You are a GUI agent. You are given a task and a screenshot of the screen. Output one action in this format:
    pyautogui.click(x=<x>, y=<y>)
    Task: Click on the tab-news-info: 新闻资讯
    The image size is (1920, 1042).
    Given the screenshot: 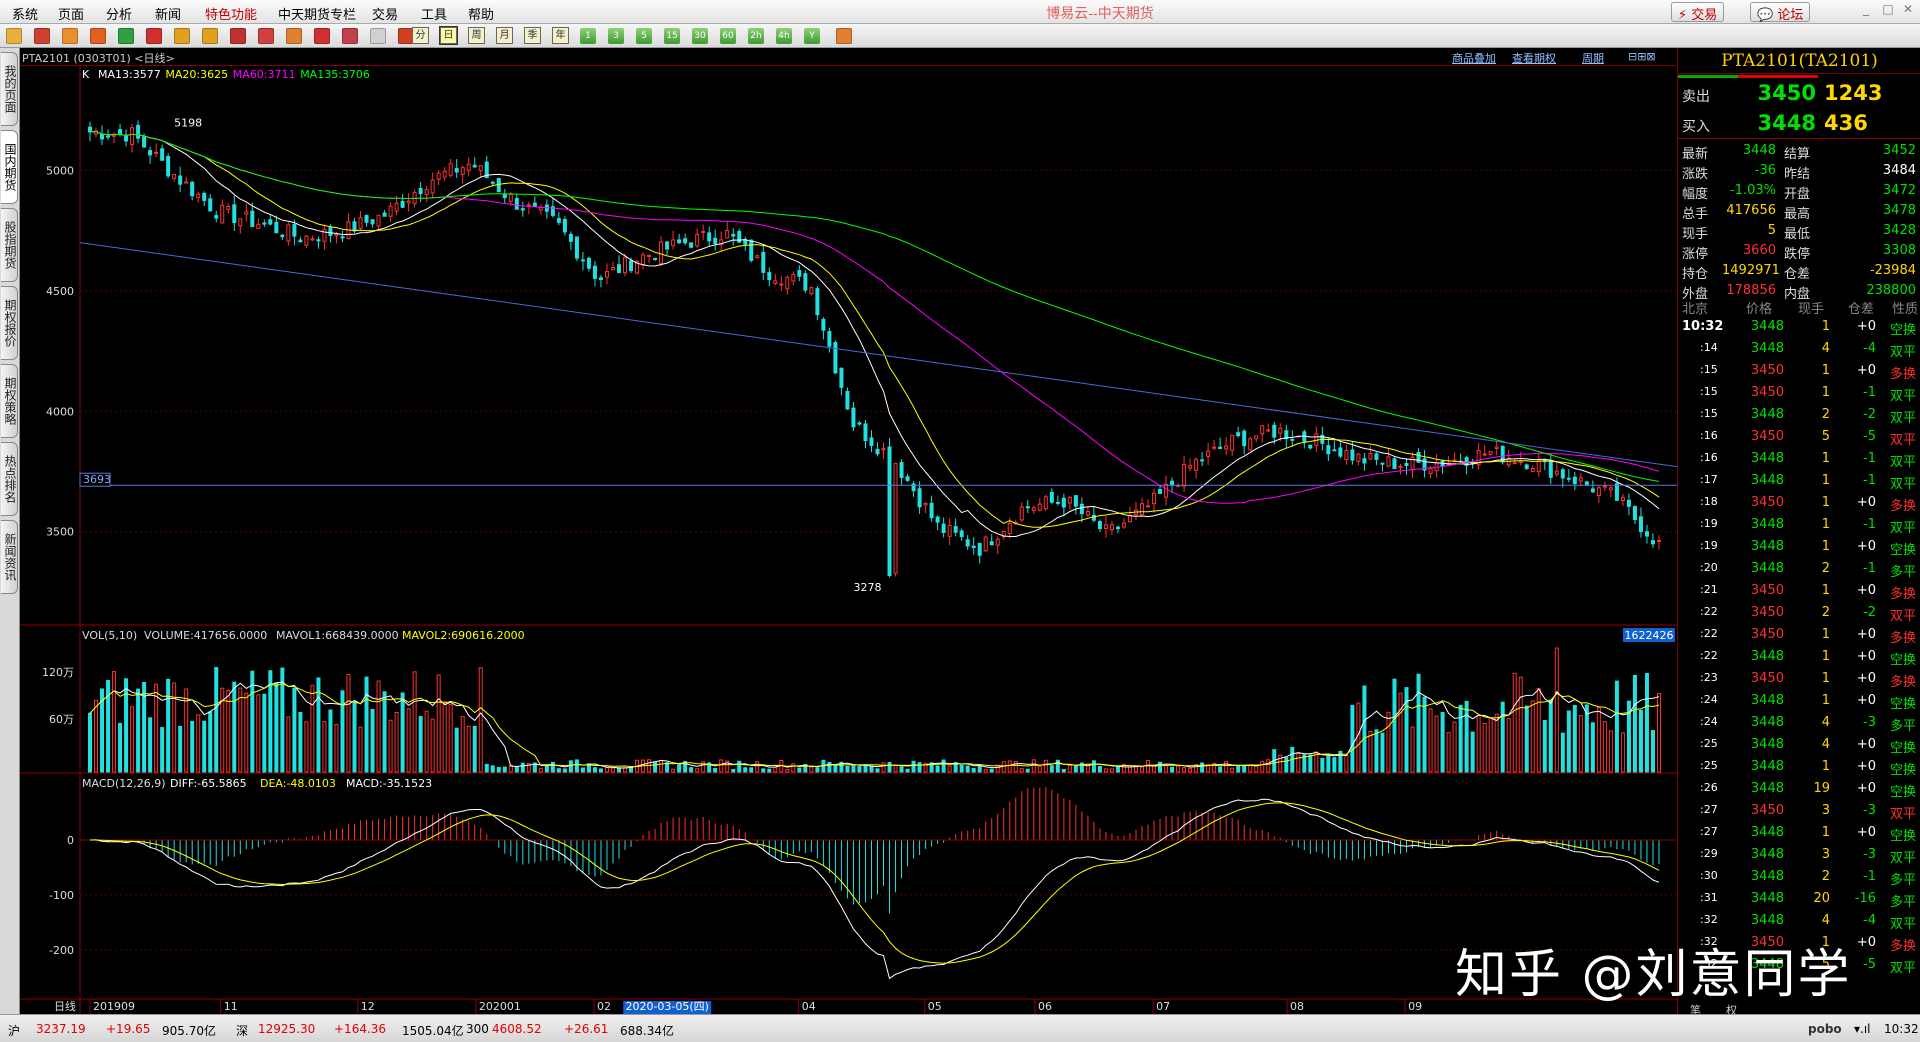 What is the action you would take?
    pyautogui.click(x=9, y=557)
    